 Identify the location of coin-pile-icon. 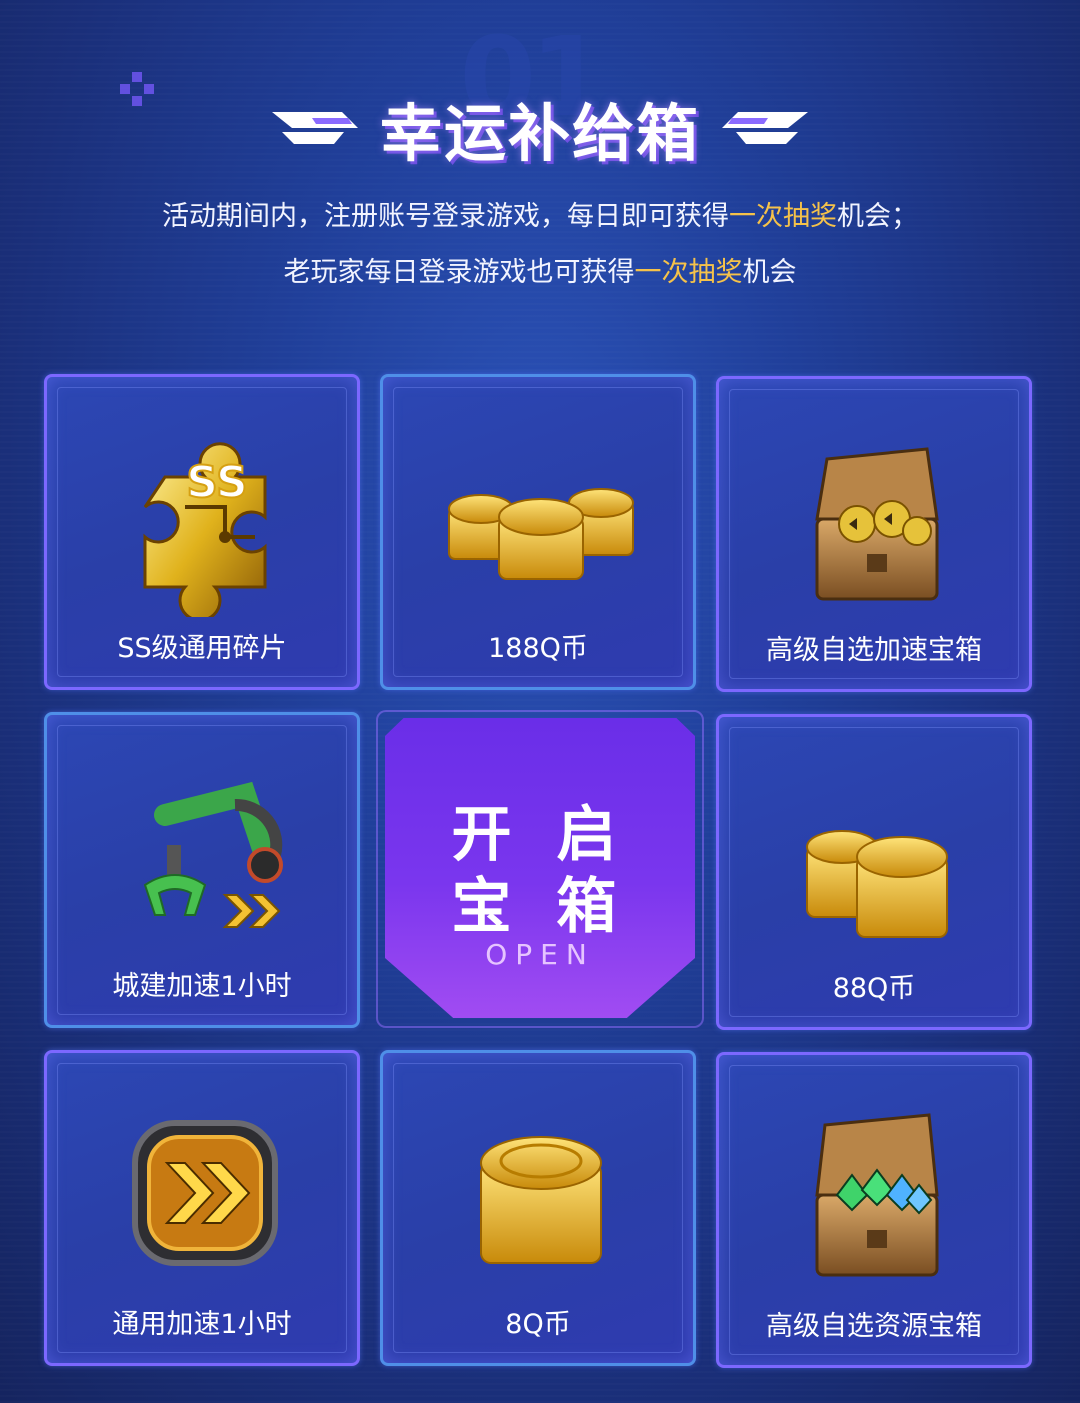
(541, 534).